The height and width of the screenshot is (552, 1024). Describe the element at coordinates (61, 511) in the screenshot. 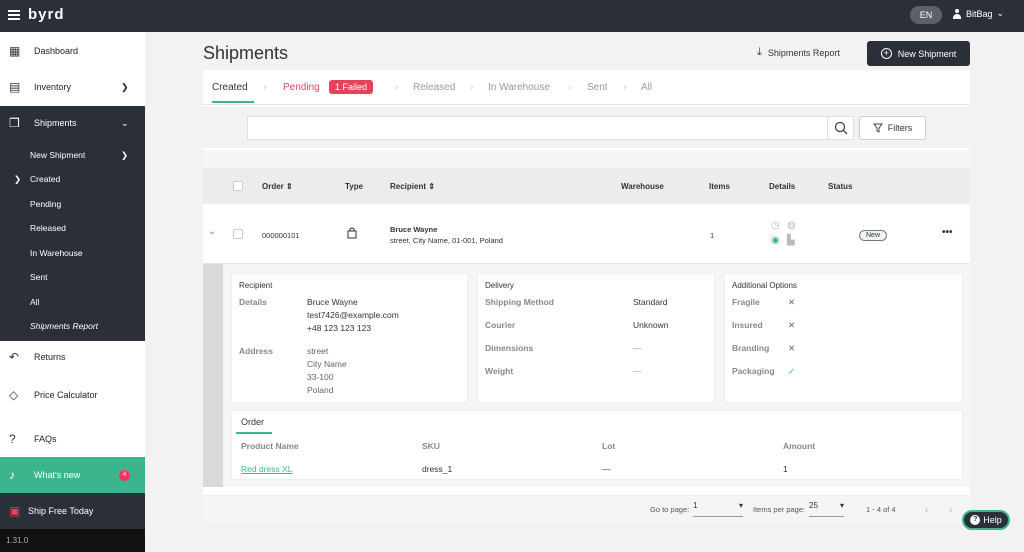

I see `ship-free-label: Ship Free Today` at that location.